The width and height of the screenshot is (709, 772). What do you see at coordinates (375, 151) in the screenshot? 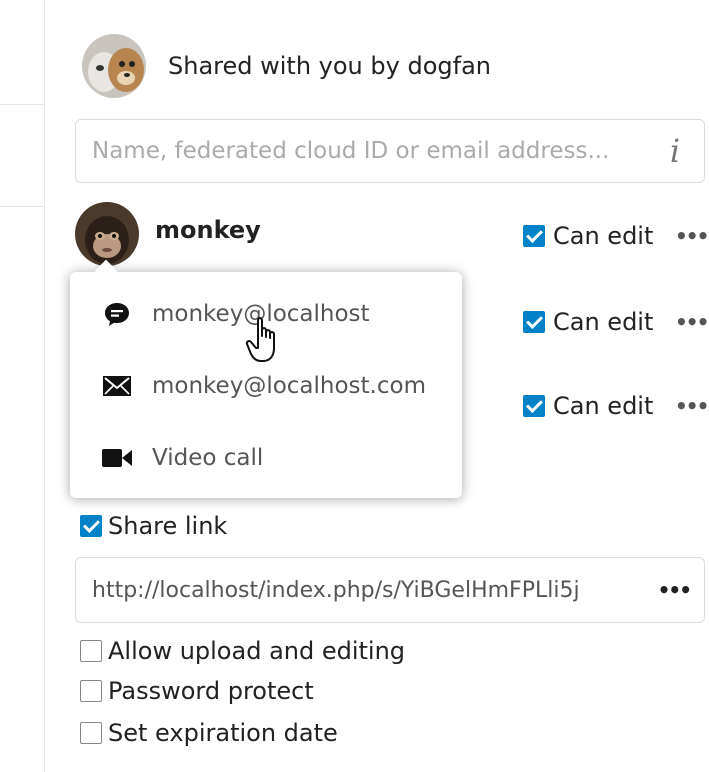
I see `share-search-input` at bounding box center [375, 151].